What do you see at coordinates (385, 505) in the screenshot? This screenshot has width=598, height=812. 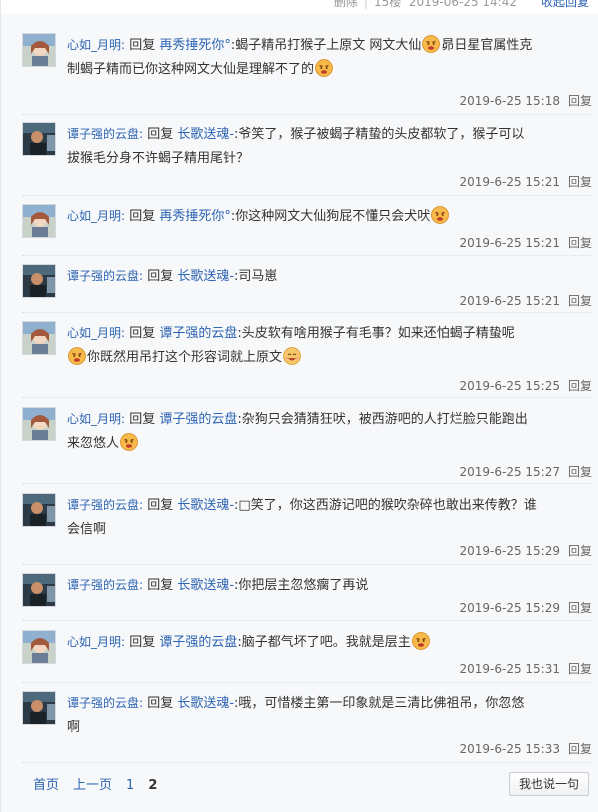 I see `reply-text: :□笑了，你这西游记吧的猴吹杂碎也敢出来传教？谁` at bounding box center [385, 505].